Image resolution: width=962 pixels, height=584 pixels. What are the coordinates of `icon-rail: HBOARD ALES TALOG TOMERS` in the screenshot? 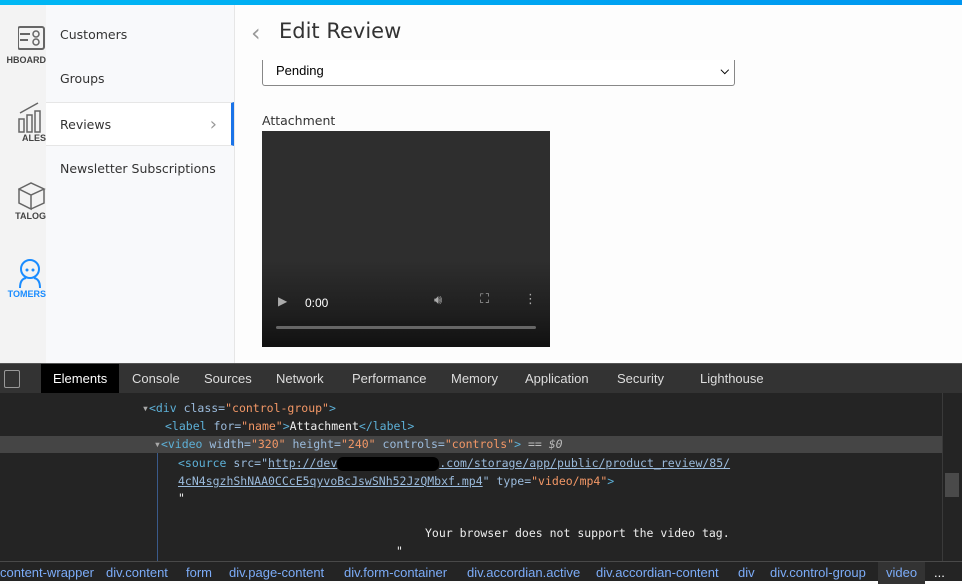 It's located at (23, 184).